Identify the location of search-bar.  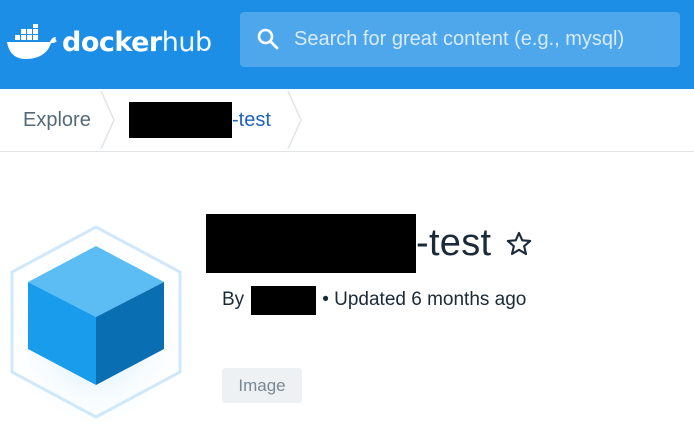
(460, 39).